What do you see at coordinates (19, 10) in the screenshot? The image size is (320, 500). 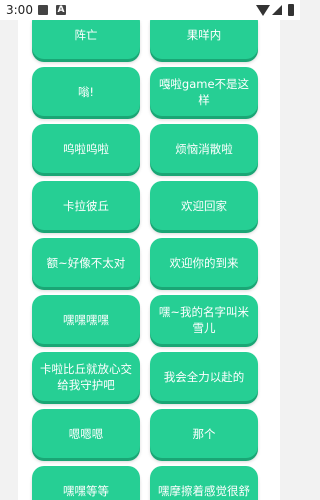 I see `status-time: 3:00` at bounding box center [19, 10].